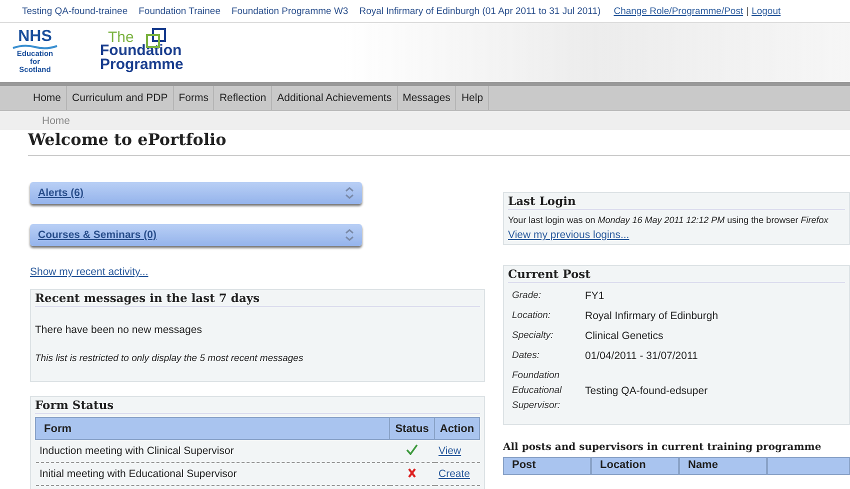  Describe the element at coordinates (196, 193) in the screenshot. I see `accordion-header: Alerts (6)` at that location.